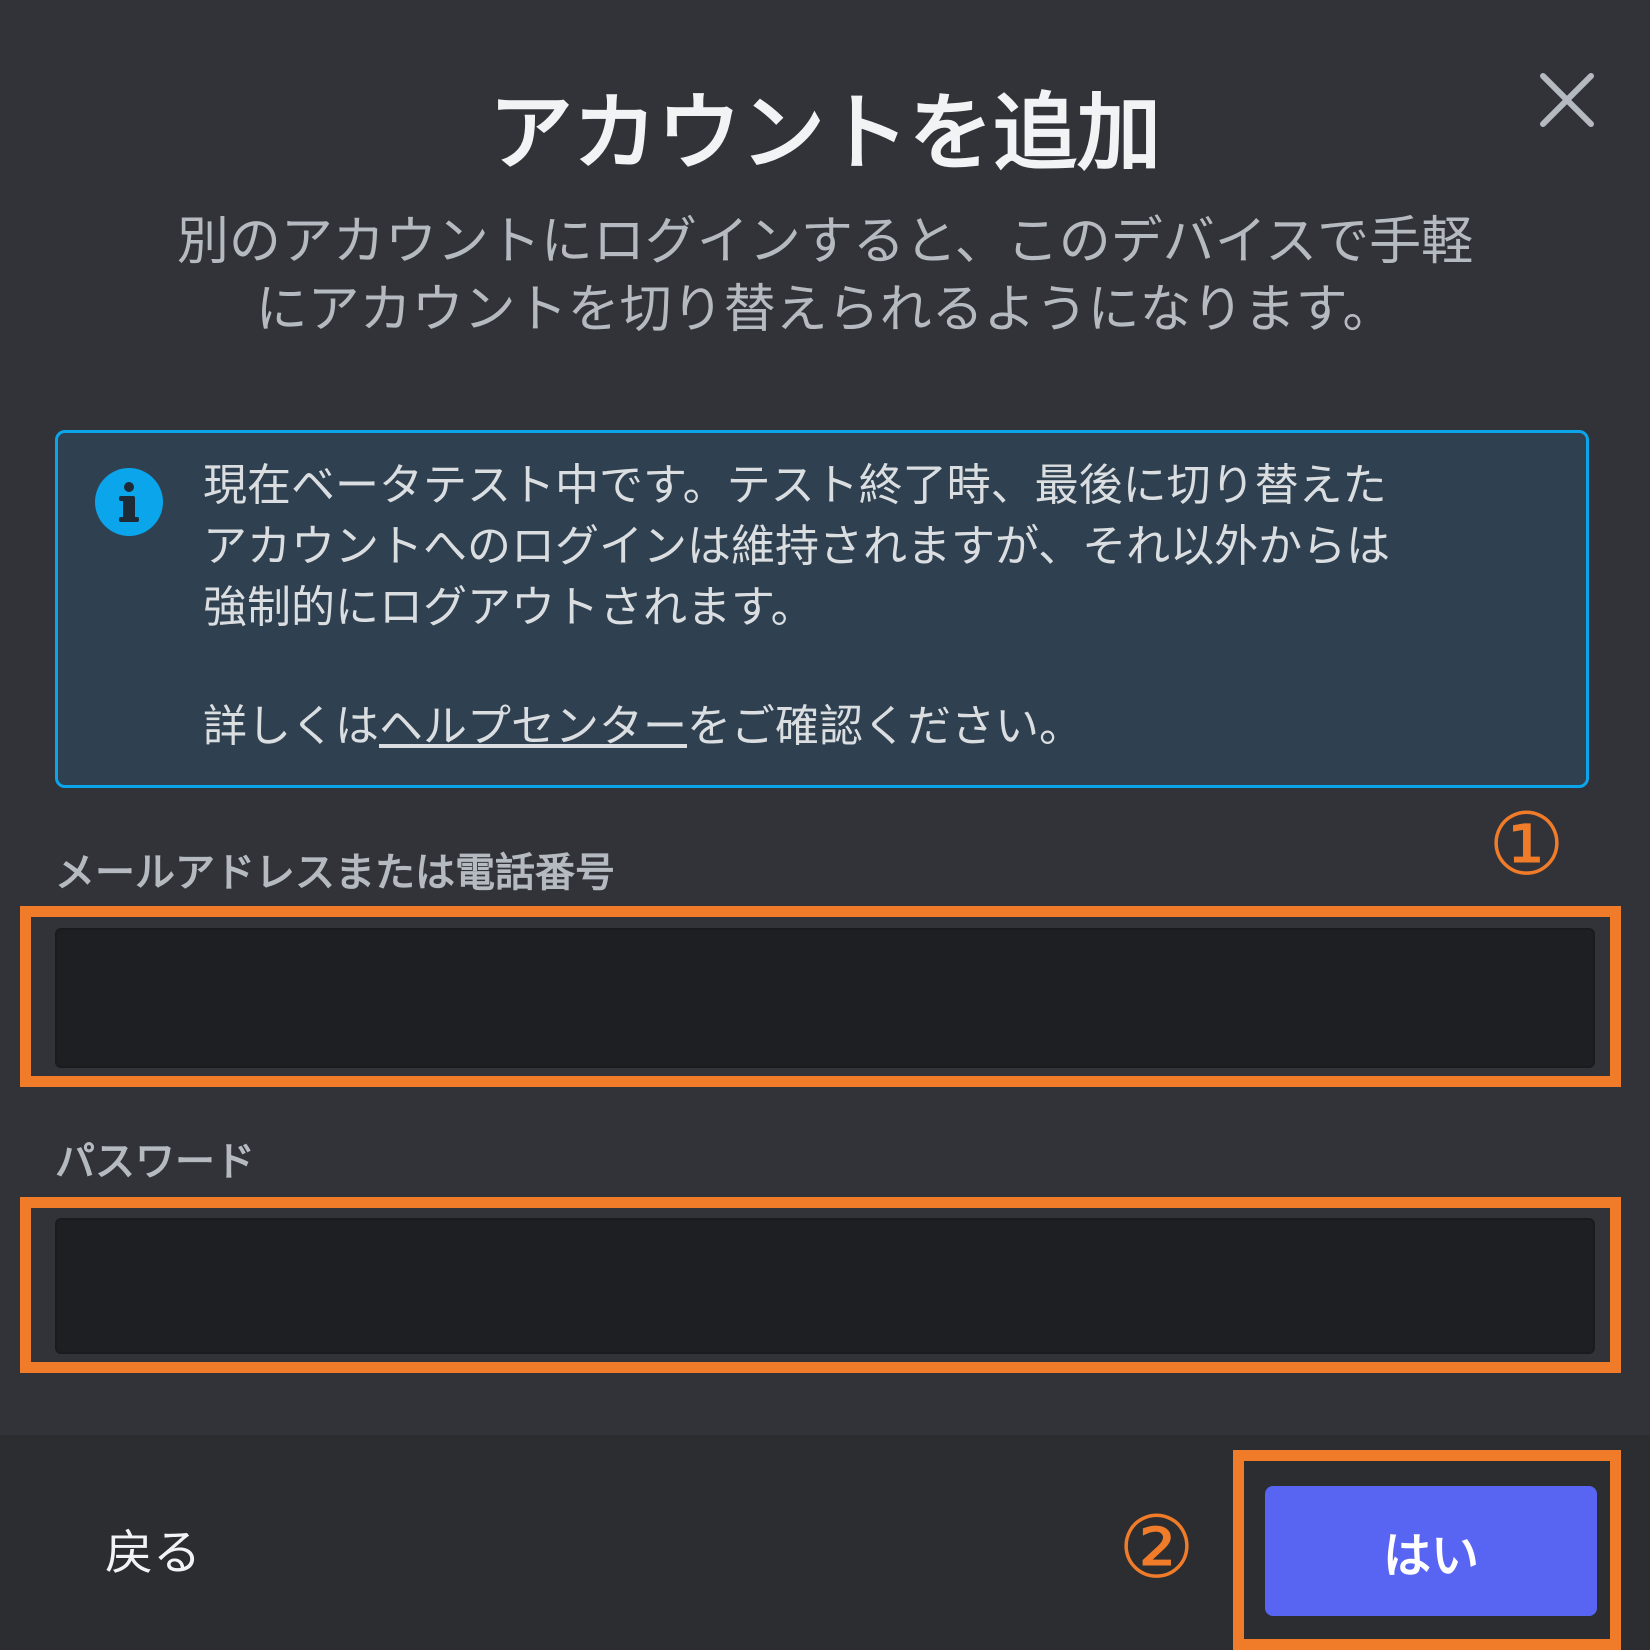  What do you see at coordinates (509, 607) in the screenshot?
I see `notice-line: 強制的にログアウトされます。` at bounding box center [509, 607].